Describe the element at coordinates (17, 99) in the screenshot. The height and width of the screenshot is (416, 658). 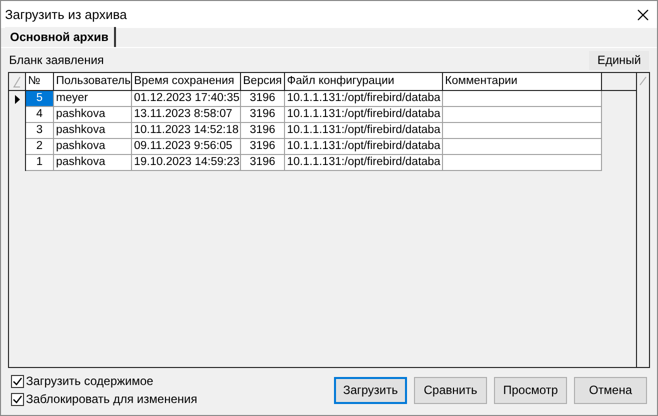
I see `row-pointer-icon` at that location.